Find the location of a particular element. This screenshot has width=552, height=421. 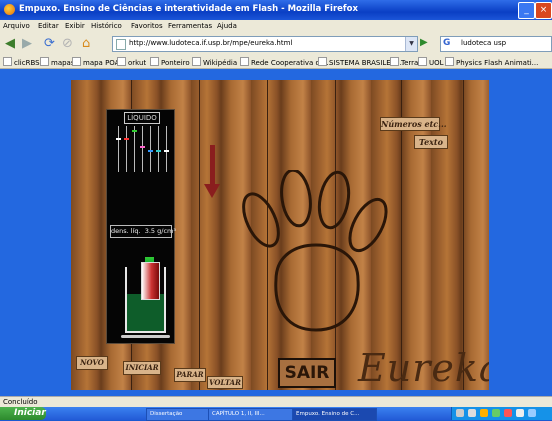

bookmark-wikipedia: Wikipédia is located at coordinates (214, 62).